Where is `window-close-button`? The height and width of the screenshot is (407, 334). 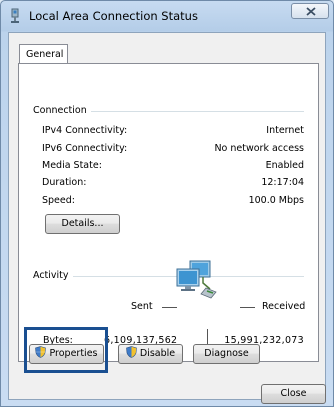
window-close-button is located at coordinates (310, 11).